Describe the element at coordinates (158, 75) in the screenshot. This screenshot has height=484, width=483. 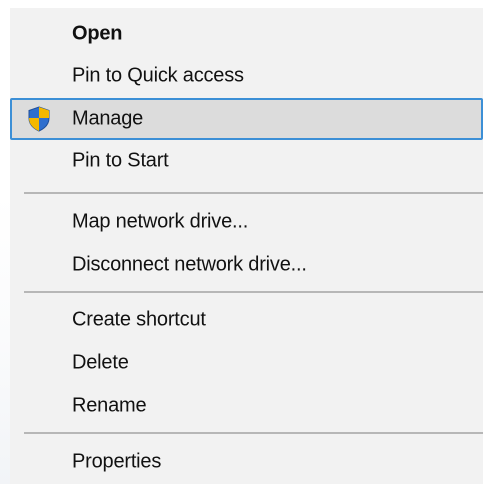
I see `menu-item-label: Pin to Quick access` at that location.